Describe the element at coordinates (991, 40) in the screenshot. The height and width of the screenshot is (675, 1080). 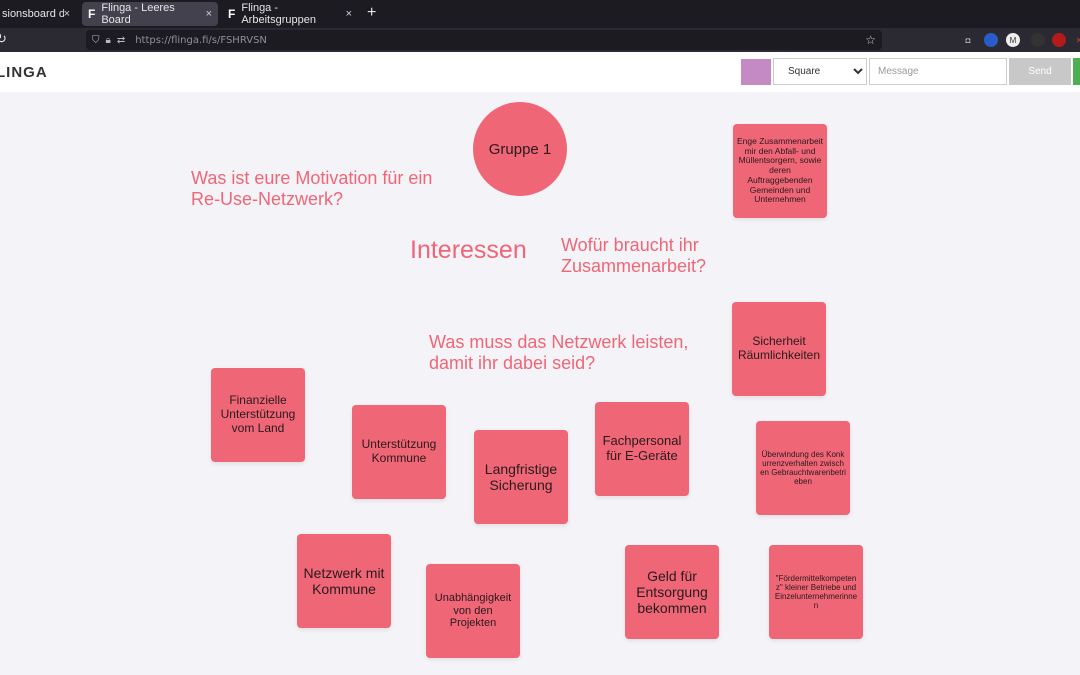
I see `extension-blue-icon` at that location.